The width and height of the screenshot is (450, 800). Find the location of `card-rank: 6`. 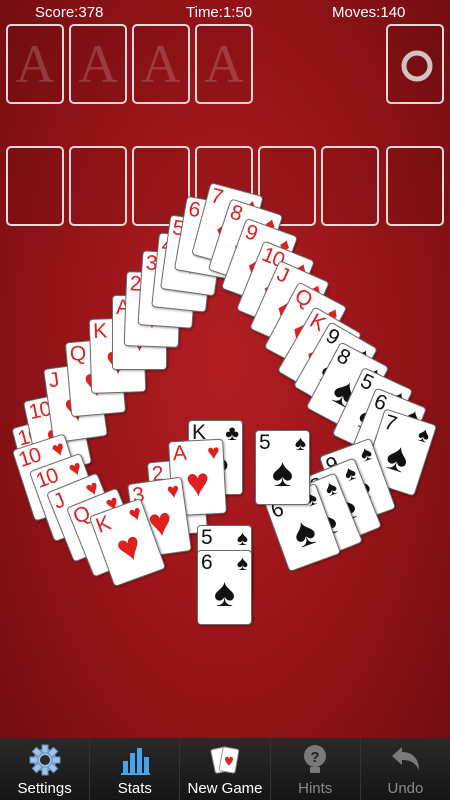

card-rank: 6 is located at coordinates (207, 562).